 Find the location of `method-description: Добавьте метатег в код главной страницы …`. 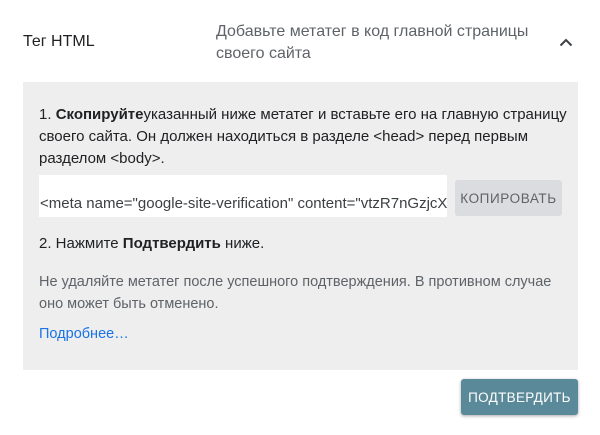

method-description: Добавьте метатег в код главной страницы … is located at coordinates (372, 42).